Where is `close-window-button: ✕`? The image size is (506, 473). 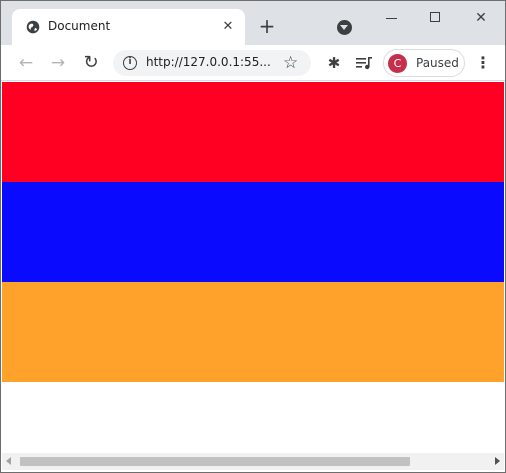
close-window-button: ✕ is located at coordinates (481, 18).